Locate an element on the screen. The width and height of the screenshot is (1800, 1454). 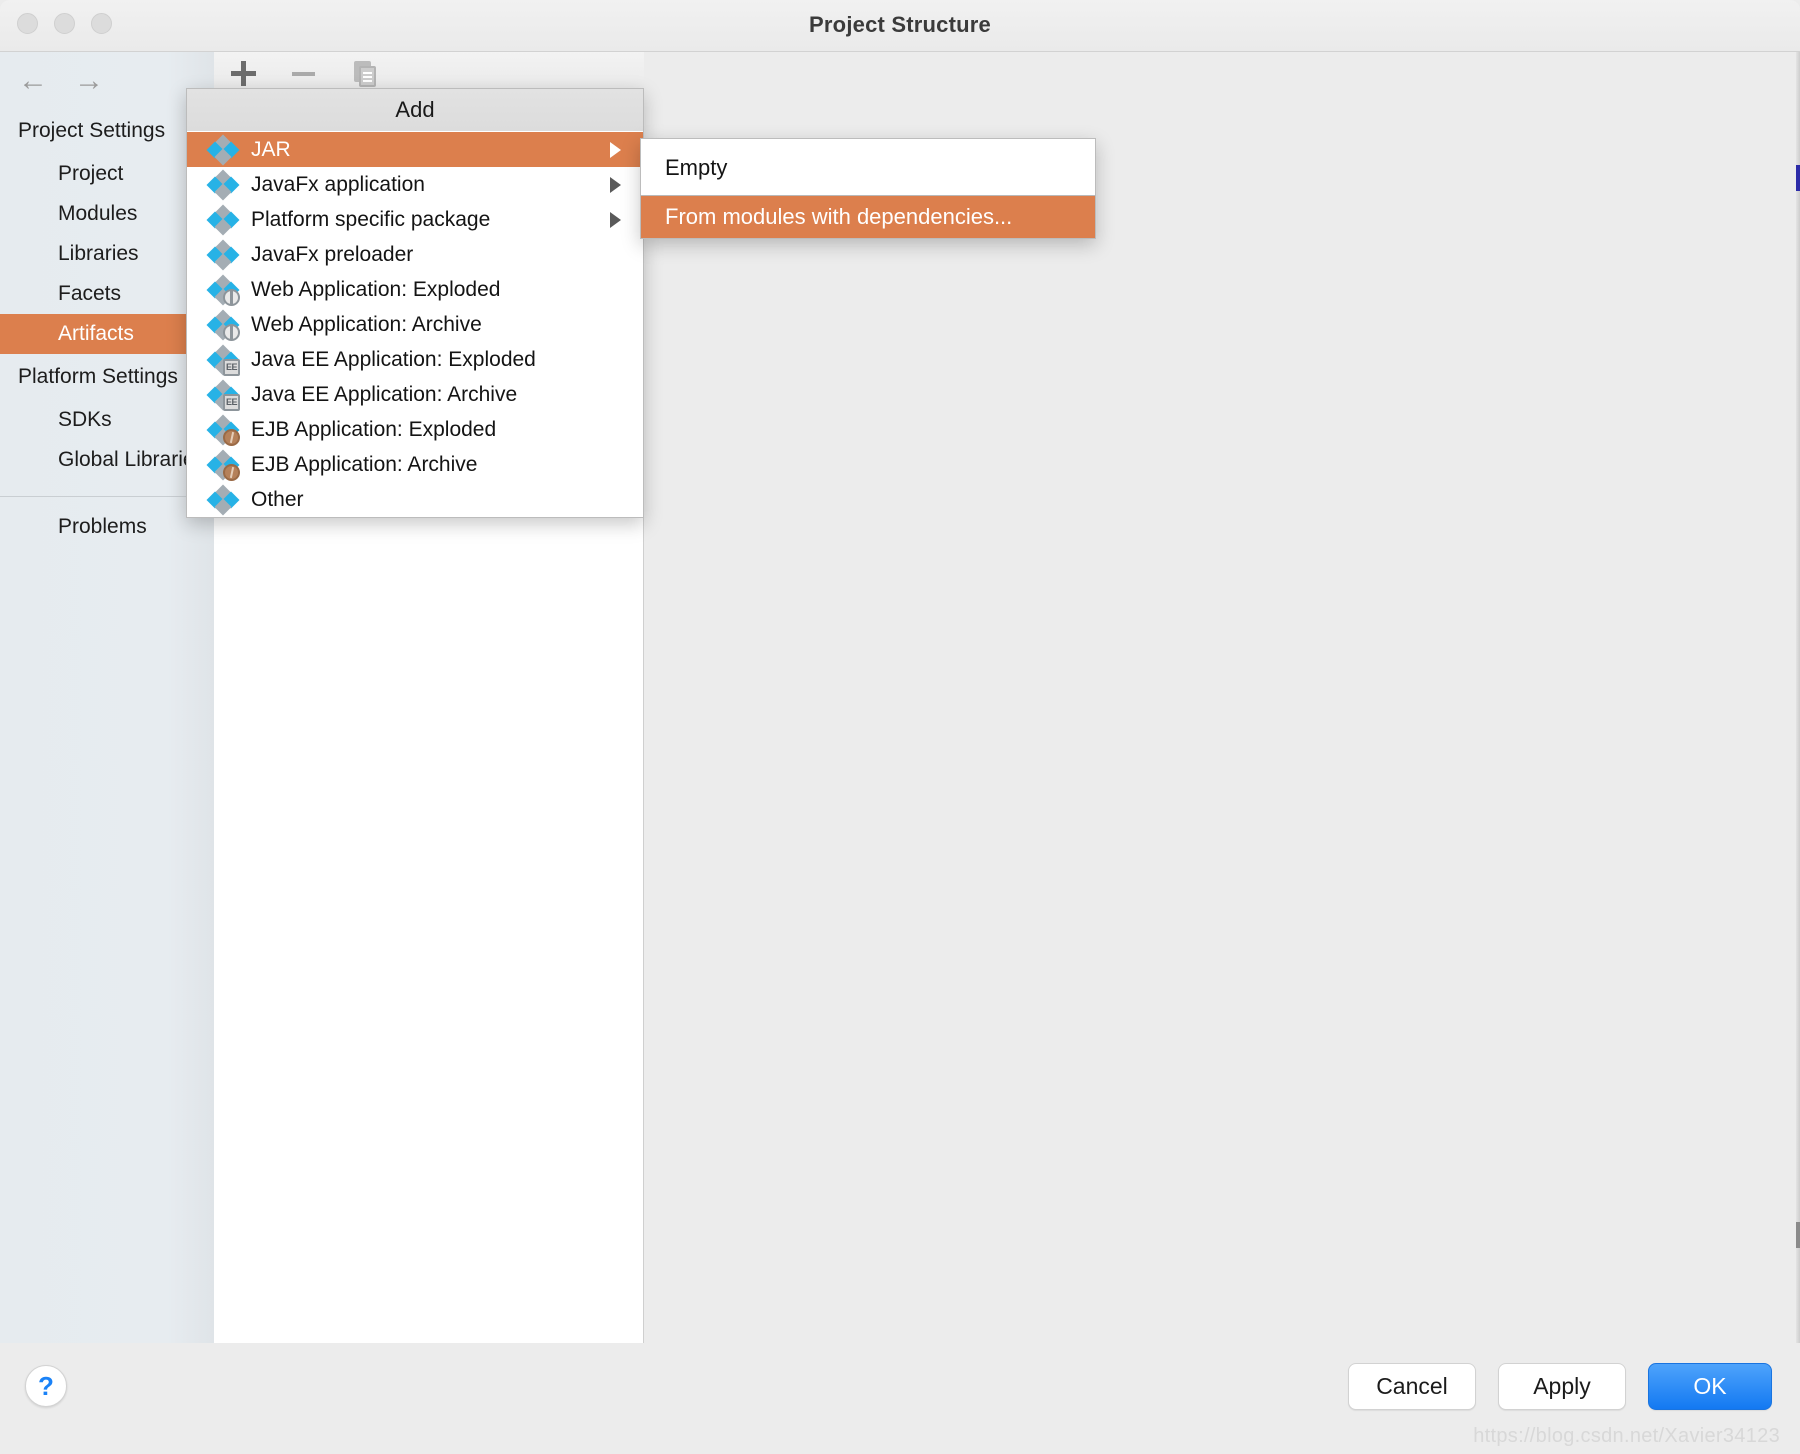
menu-item-label: EJB Application: Exploded is located at coordinates (374, 429).